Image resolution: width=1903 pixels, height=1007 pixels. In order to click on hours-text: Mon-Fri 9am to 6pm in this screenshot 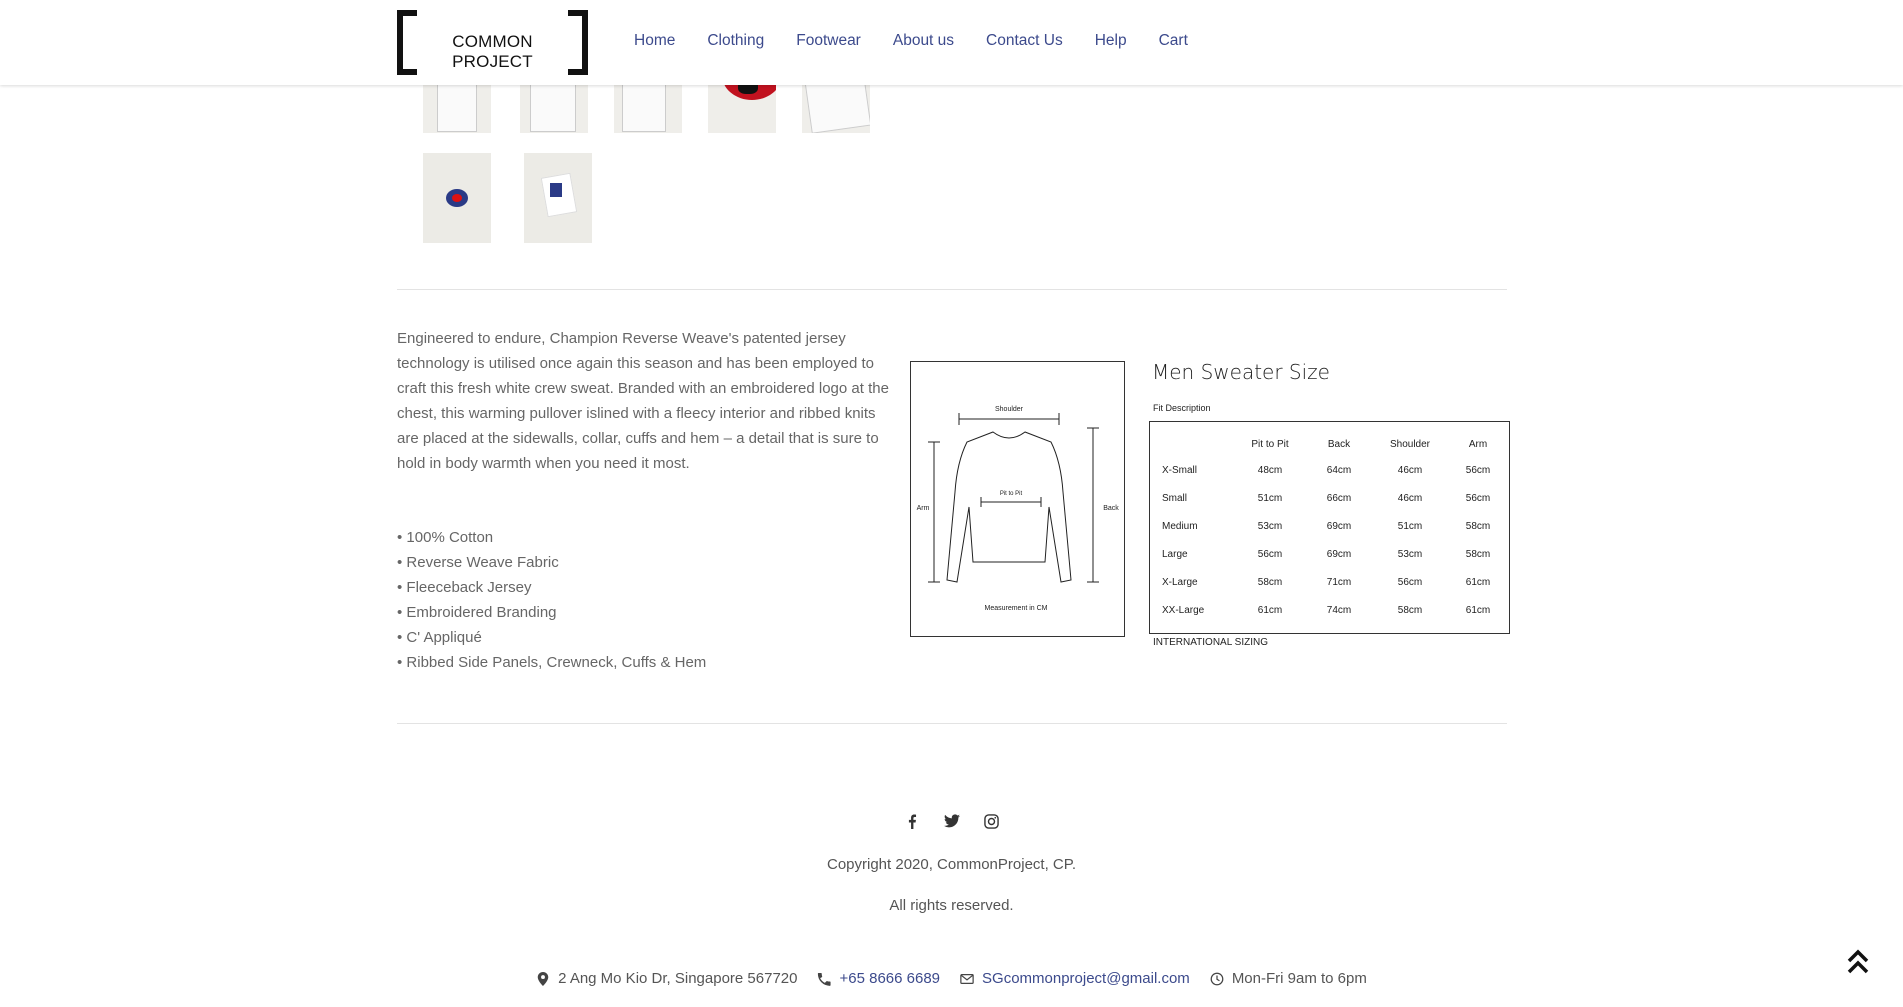, I will do `click(1299, 978)`.